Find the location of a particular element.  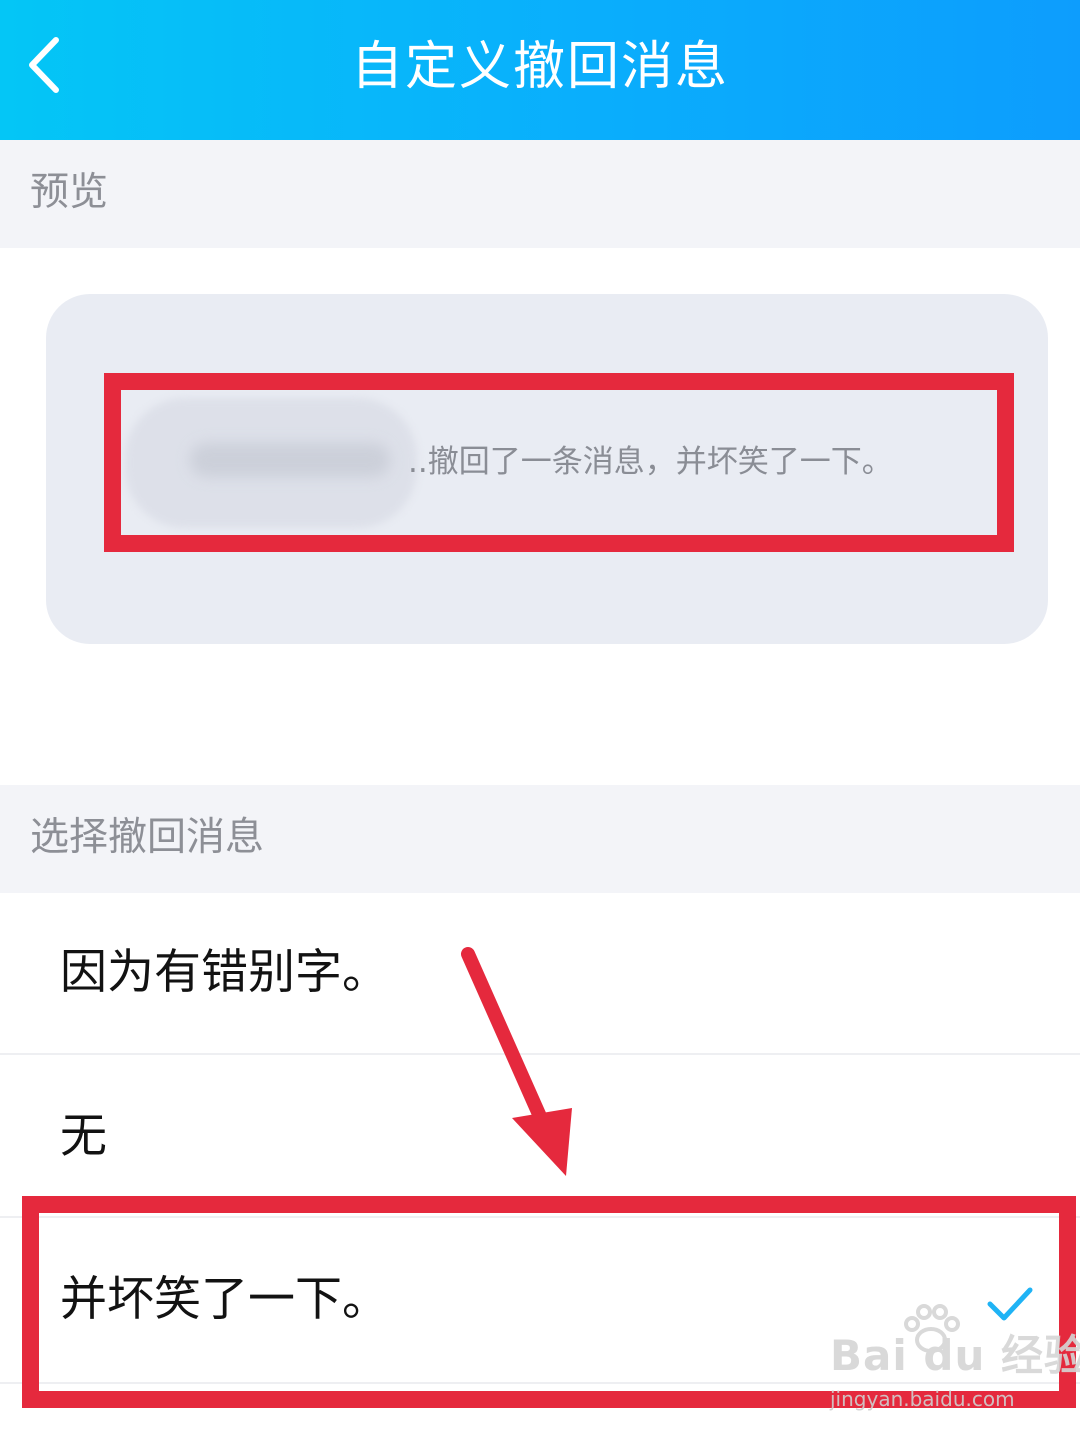

watermark-url: jingyan.baidu.com is located at coordinates (922, 1399).